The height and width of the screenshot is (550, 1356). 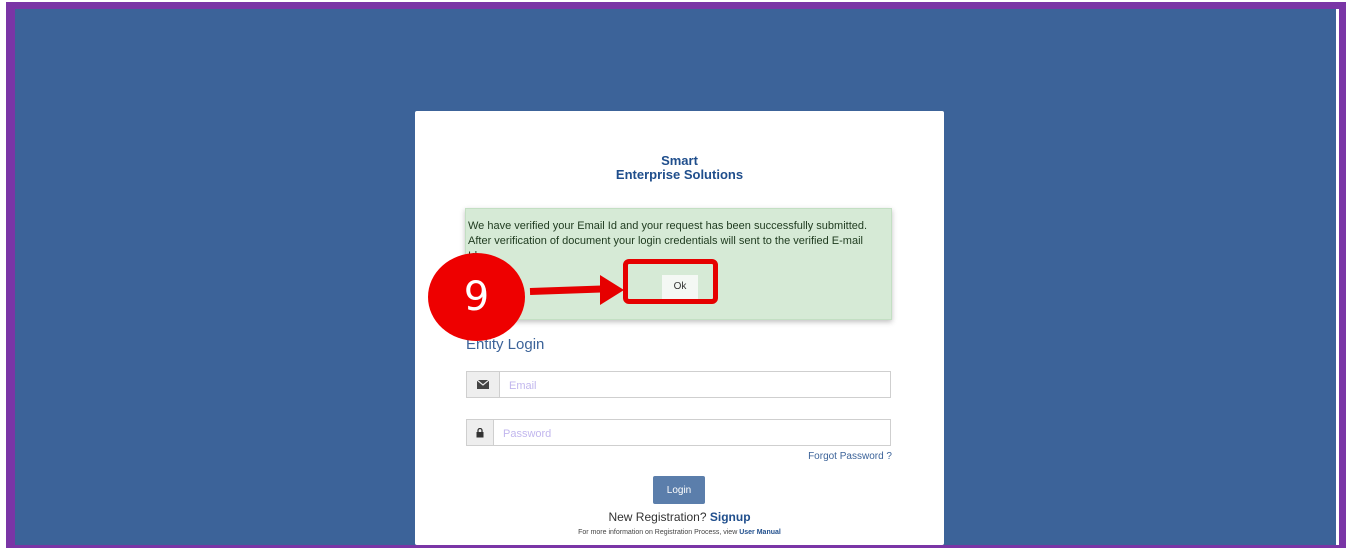 What do you see at coordinates (480, 432) in the screenshot?
I see `lock-icon` at bounding box center [480, 432].